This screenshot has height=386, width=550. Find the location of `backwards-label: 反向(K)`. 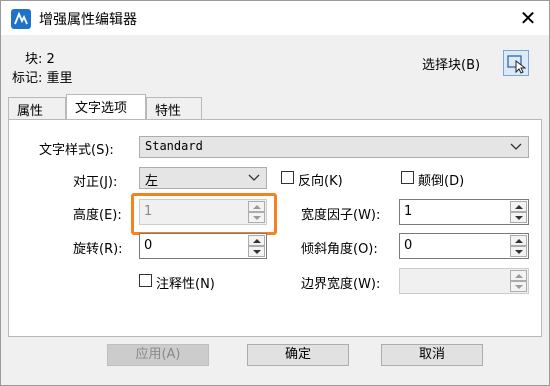

backwards-label: 反向(K) is located at coordinates (320, 181).